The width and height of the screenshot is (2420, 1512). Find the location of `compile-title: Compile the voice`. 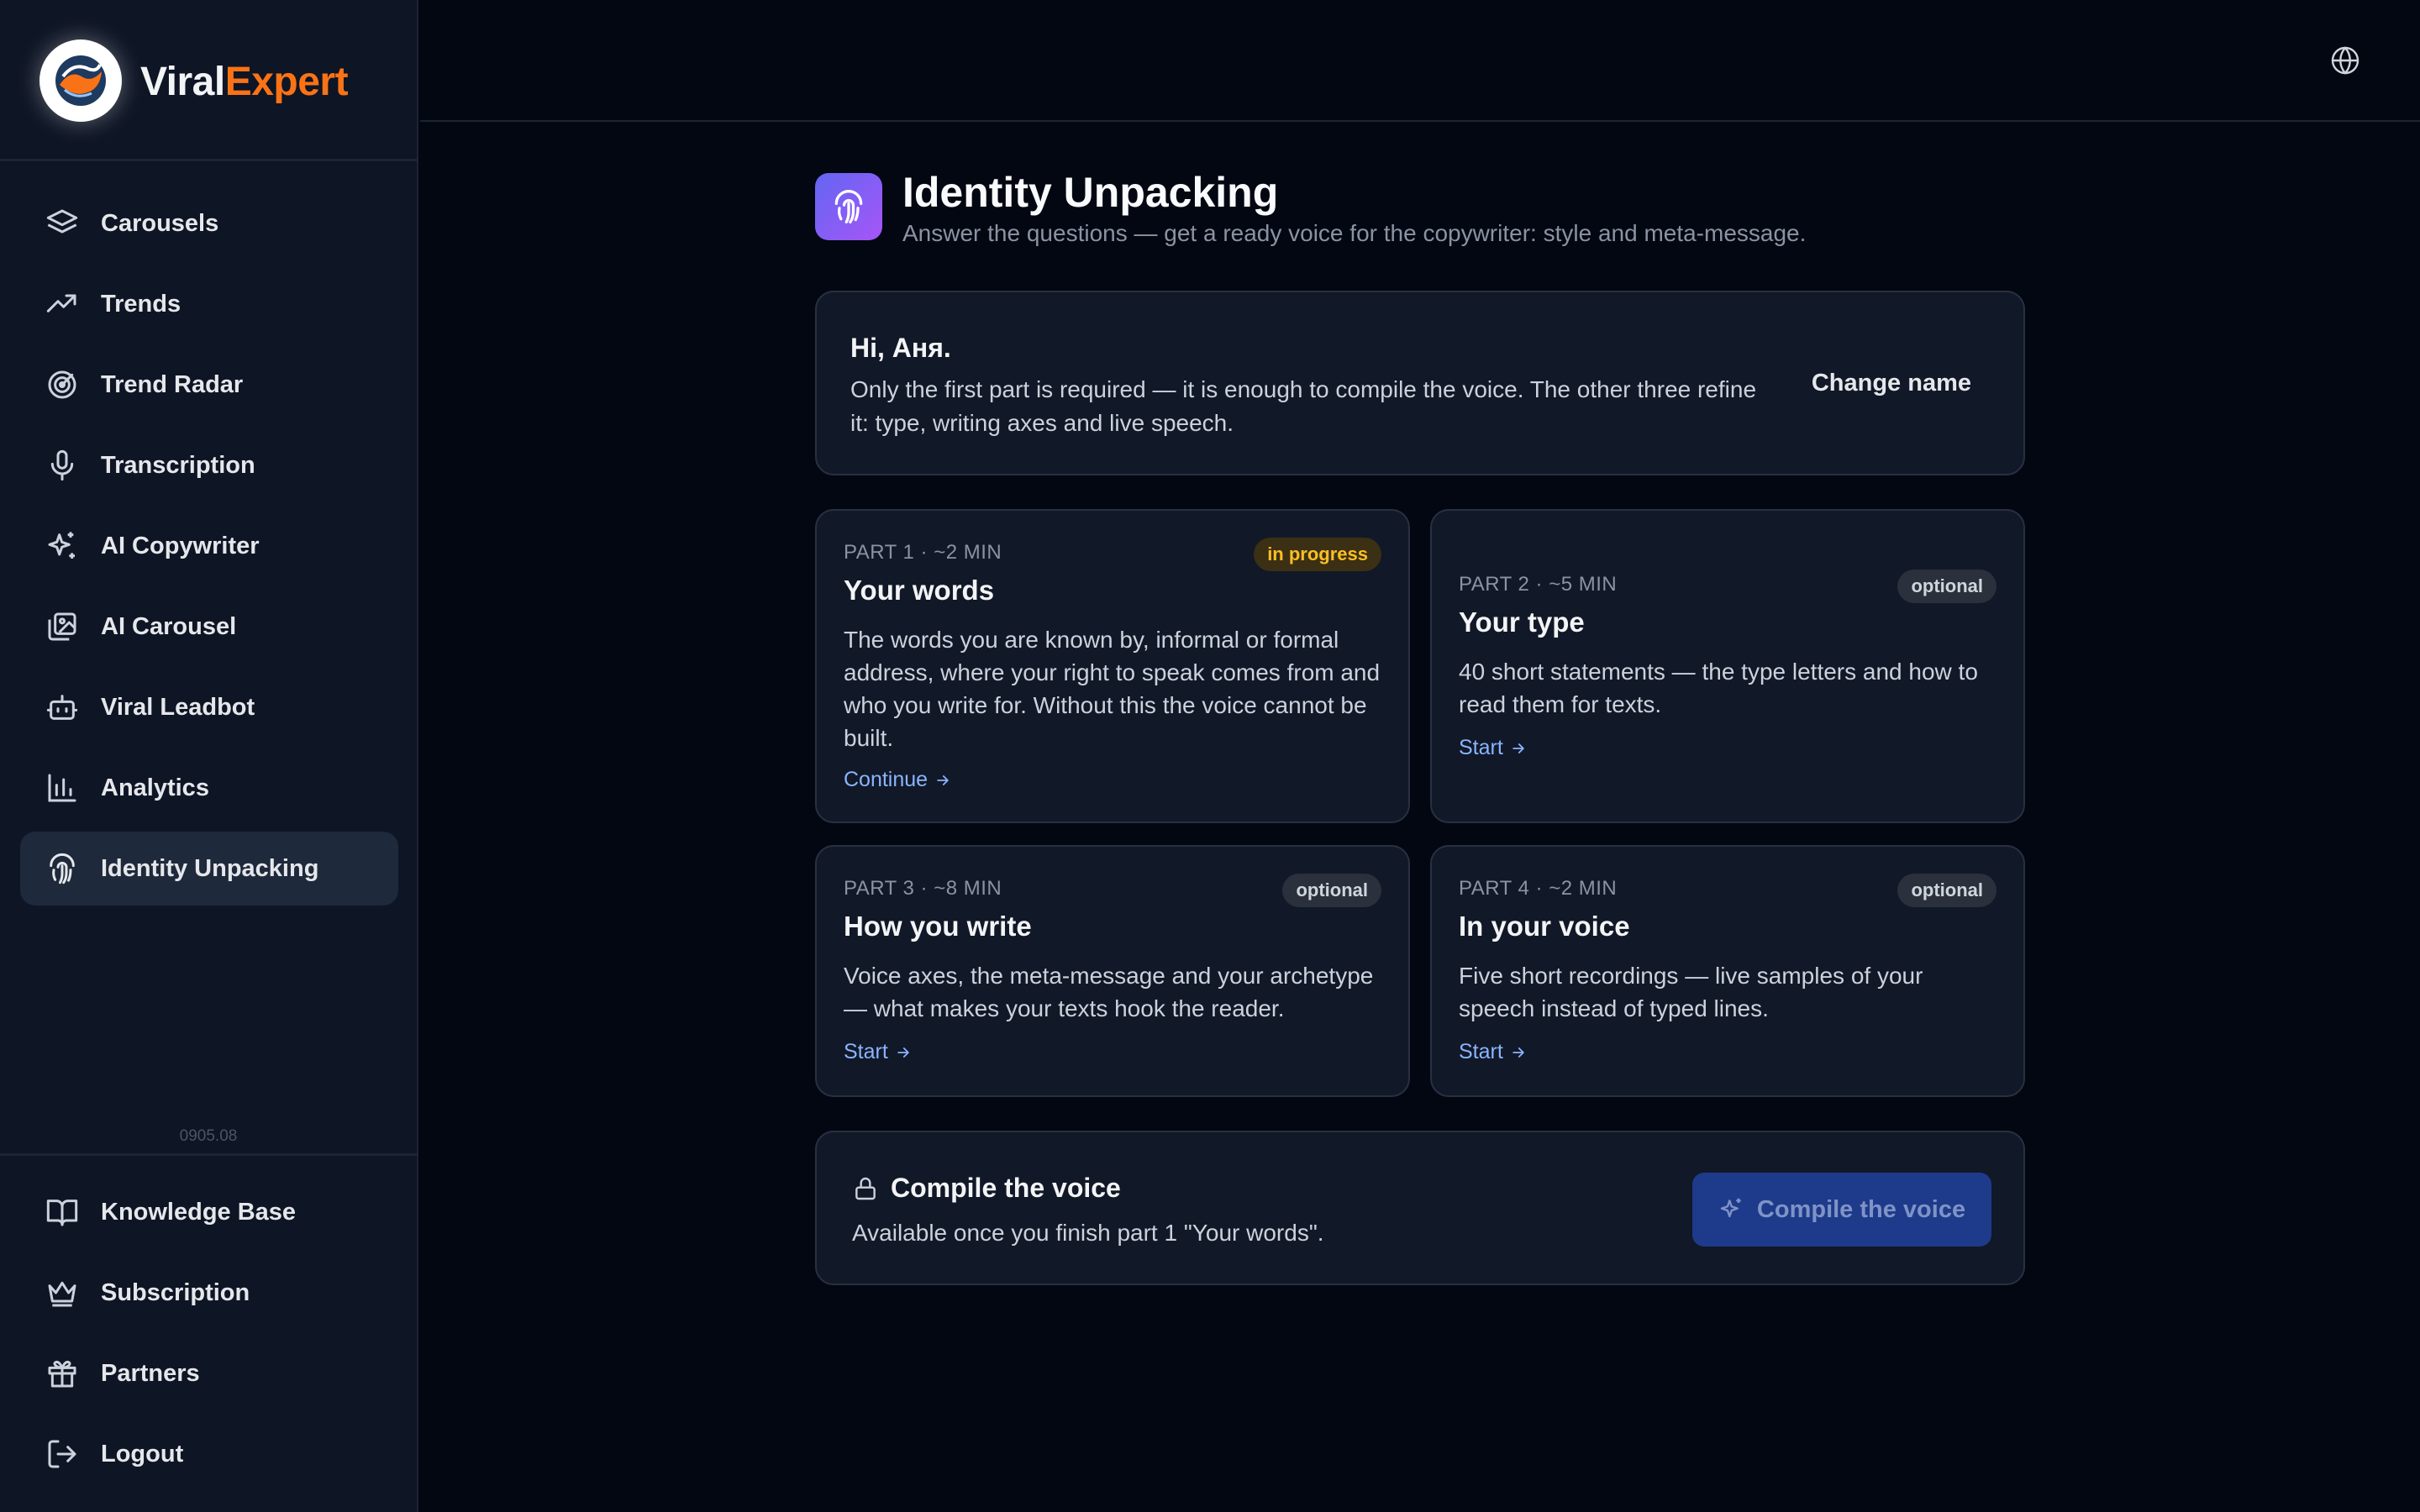

compile-title: Compile the voice is located at coordinates (987, 1188).